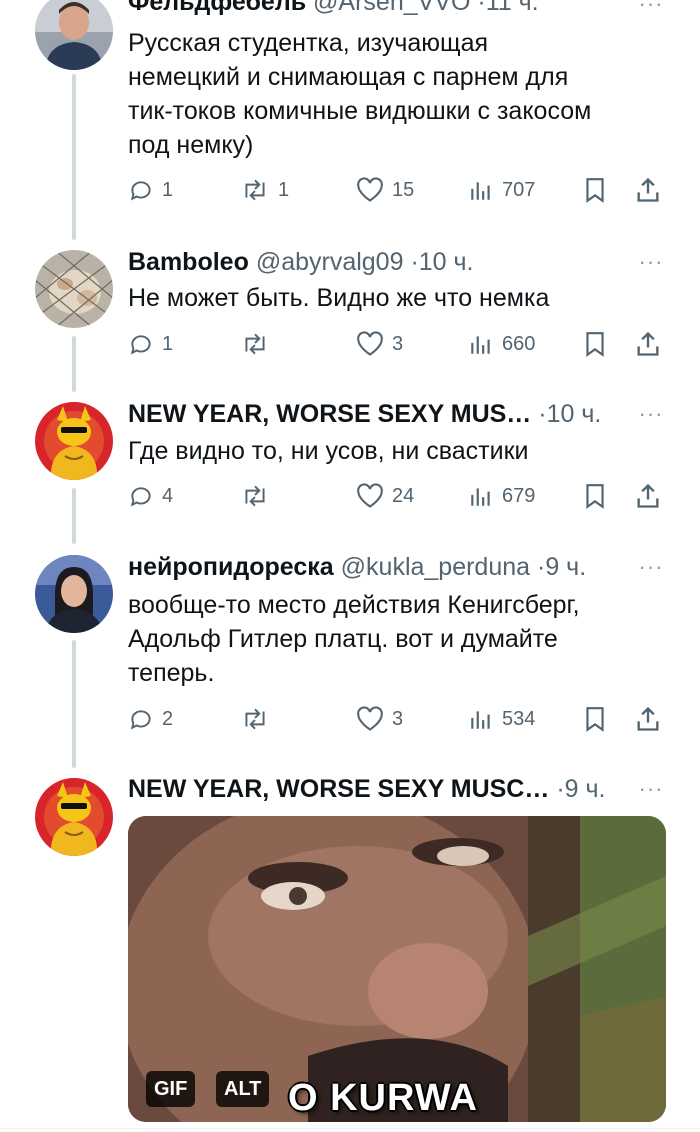 The image size is (700, 1132). I want to click on alt-badge: ALT, so click(243, 1089).